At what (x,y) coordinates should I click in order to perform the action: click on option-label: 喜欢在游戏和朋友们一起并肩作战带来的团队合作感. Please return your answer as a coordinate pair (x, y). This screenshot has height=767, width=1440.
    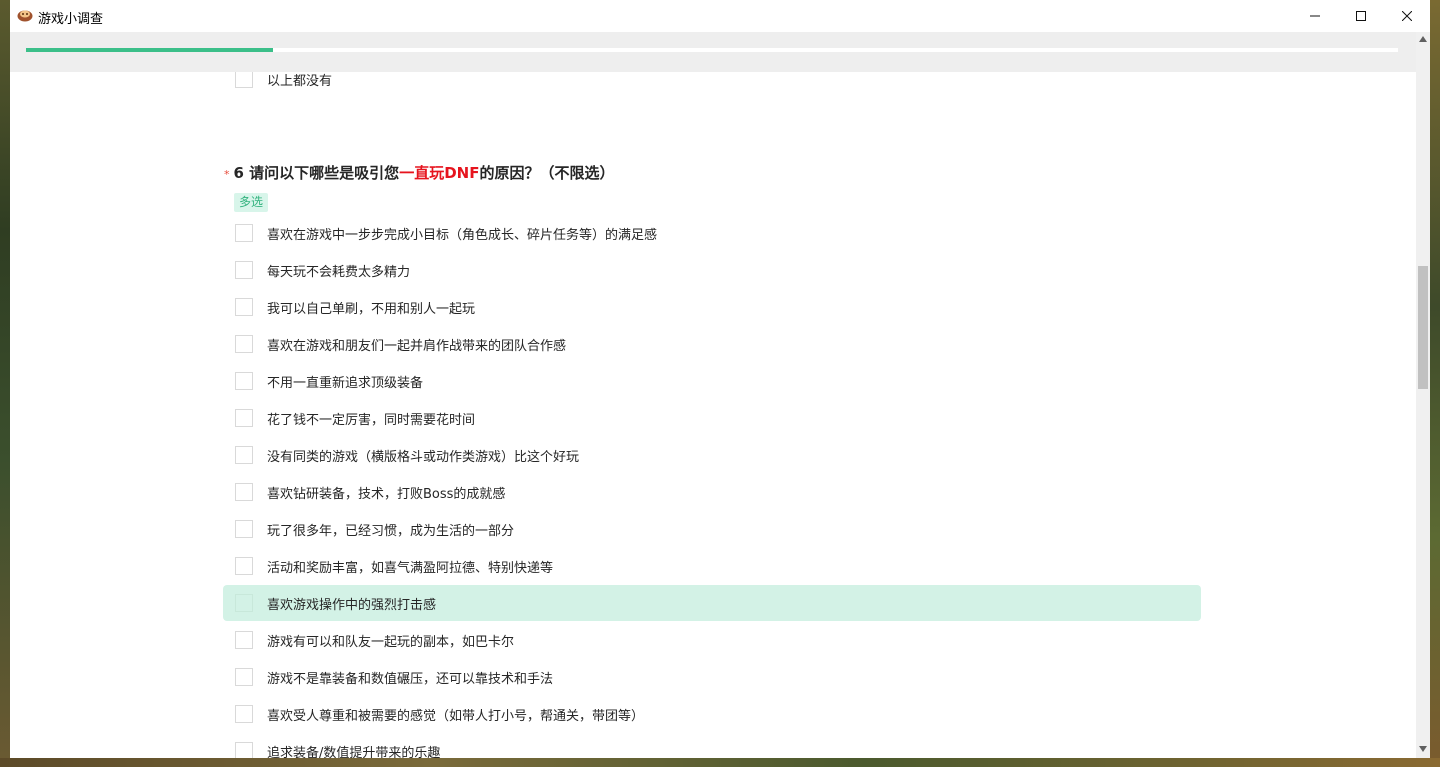
    Looking at the image, I should click on (417, 346).